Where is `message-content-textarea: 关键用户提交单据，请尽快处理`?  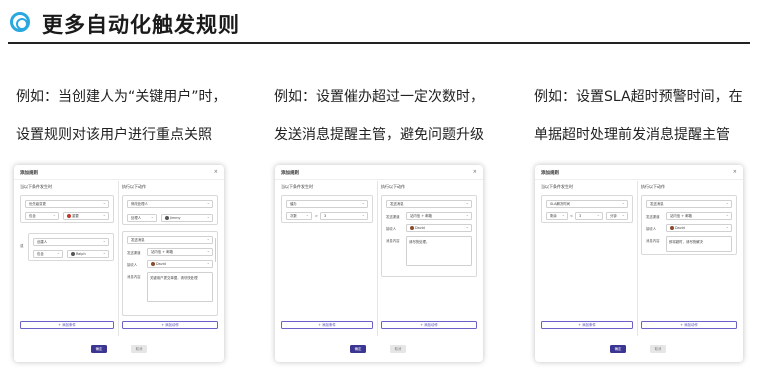
message-content-textarea: 关键用户提交单据，请尽快处理 is located at coordinates (180, 287).